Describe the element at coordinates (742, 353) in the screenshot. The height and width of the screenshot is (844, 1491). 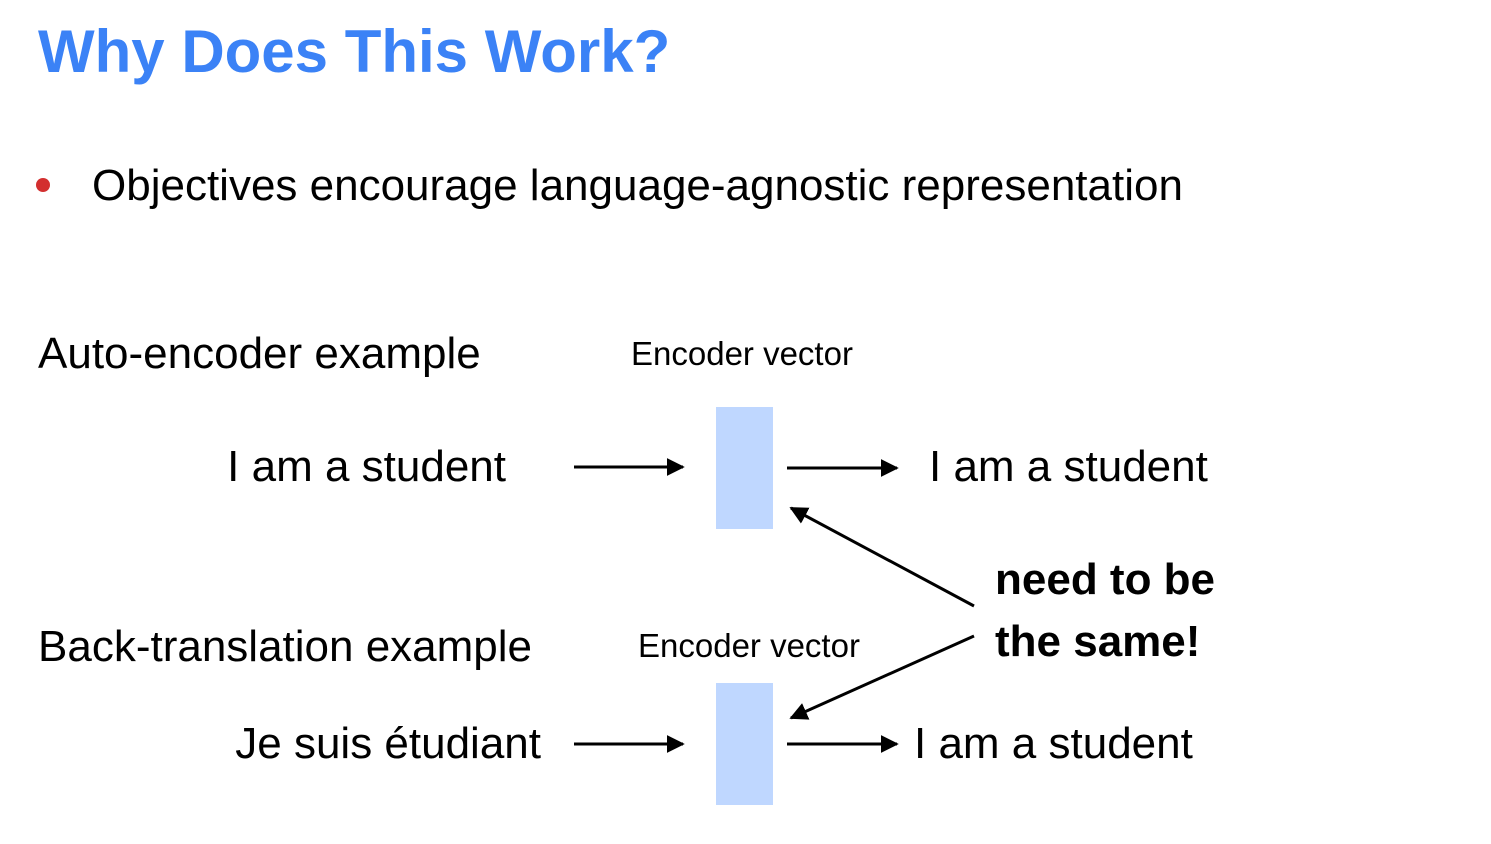
I see `autoencoder-encoder-label: Encoder vector` at that location.